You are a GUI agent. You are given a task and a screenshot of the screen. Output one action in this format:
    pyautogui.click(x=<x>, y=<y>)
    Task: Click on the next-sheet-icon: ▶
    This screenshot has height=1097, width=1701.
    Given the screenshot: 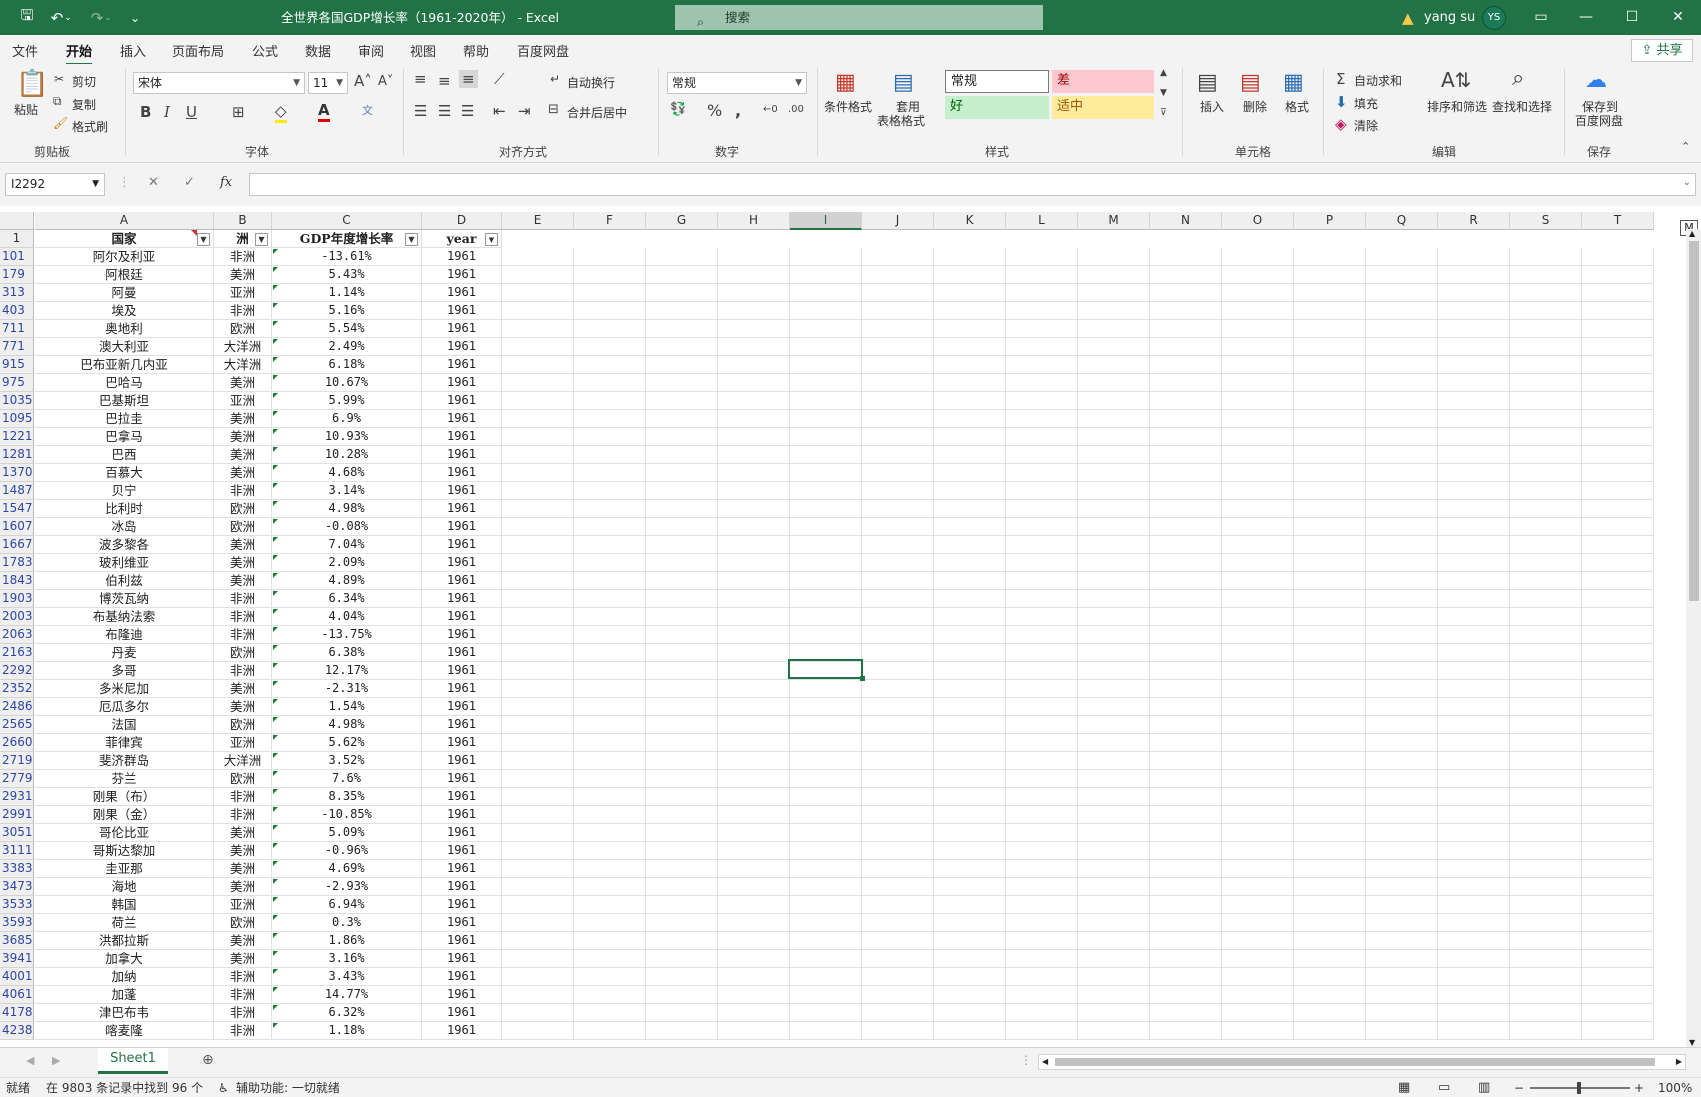 What is the action you would take?
    pyautogui.click(x=56, y=1060)
    